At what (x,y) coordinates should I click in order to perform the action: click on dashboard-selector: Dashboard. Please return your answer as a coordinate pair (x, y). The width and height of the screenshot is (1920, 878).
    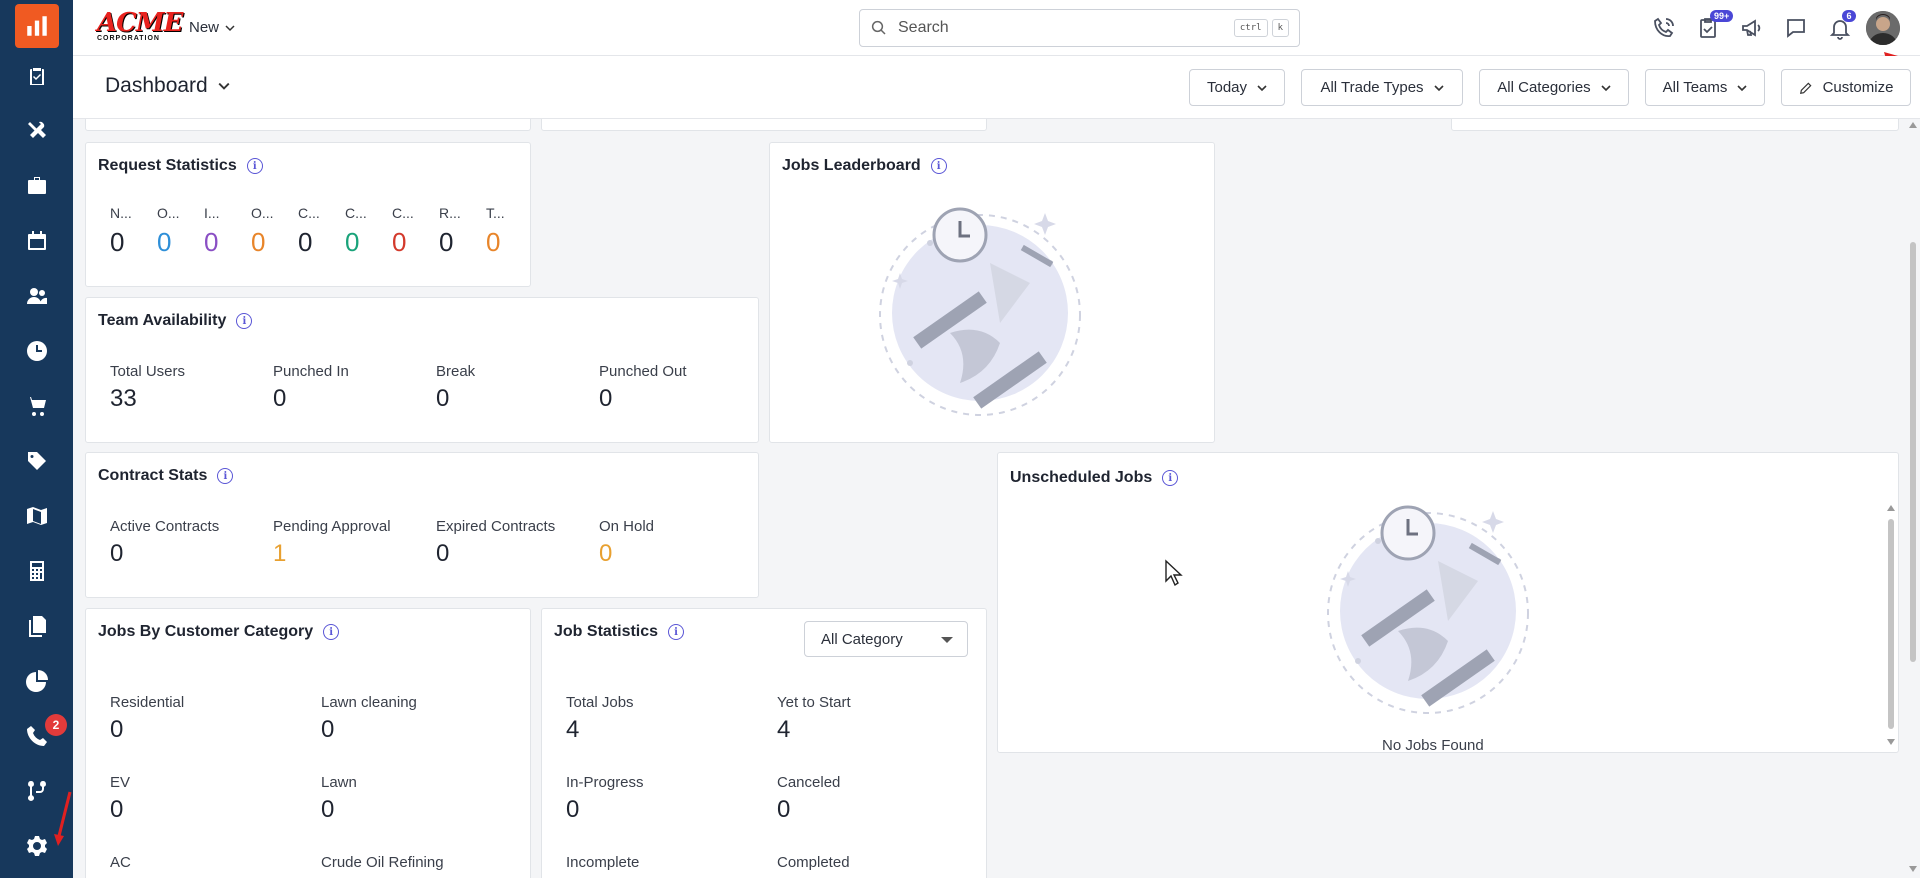
    Looking at the image, I should click on (167, 86).